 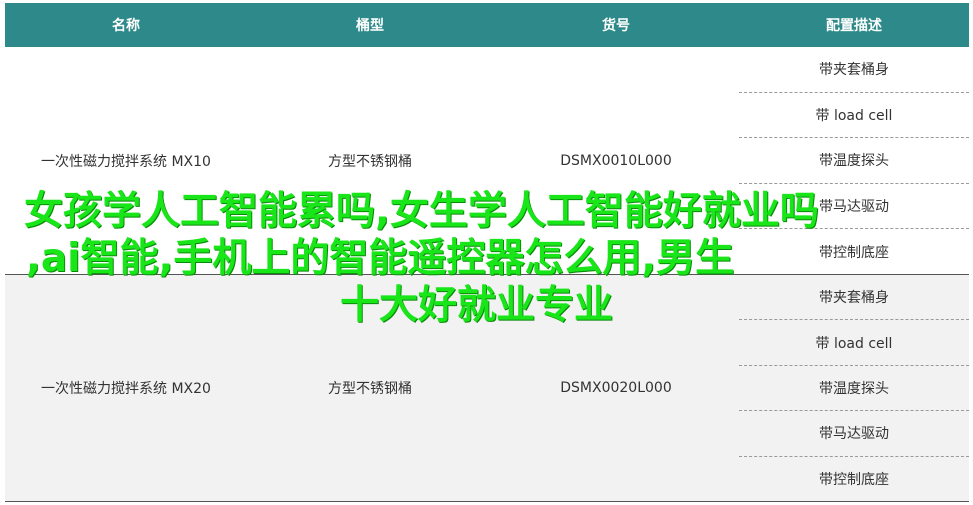 What do you see at coordinates (854, 479) in the screenshot?
I see `config-item: 带控制底座` at bounding box center [854, 479].